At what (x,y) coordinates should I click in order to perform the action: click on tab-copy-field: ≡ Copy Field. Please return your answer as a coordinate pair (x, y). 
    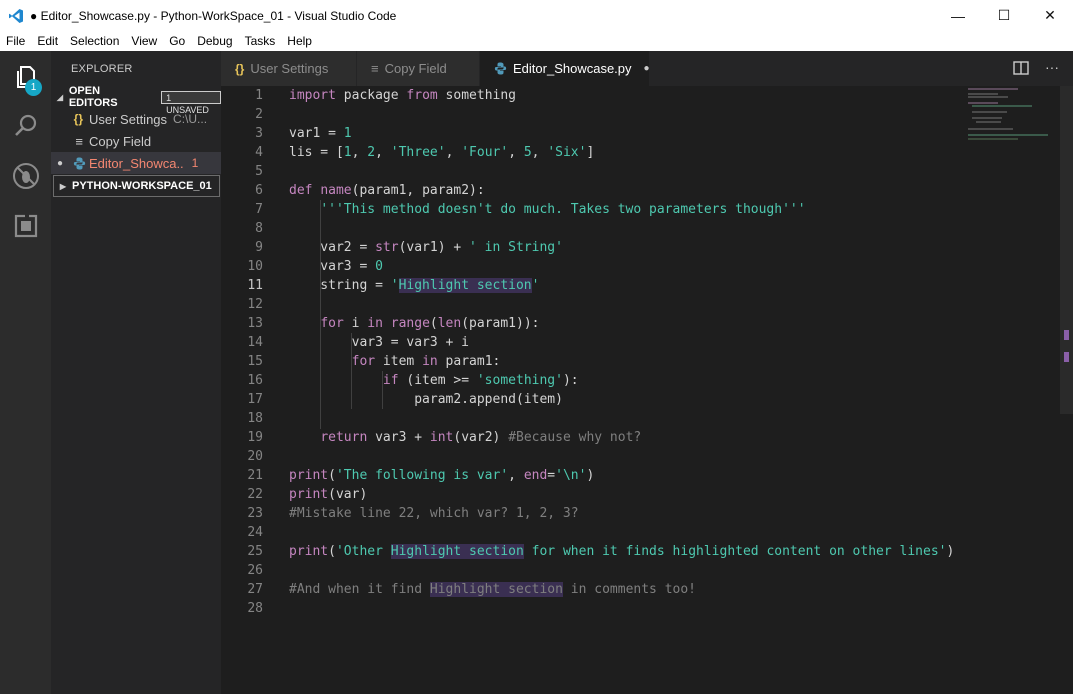
    Looking at the image, I should click on (418, 68).